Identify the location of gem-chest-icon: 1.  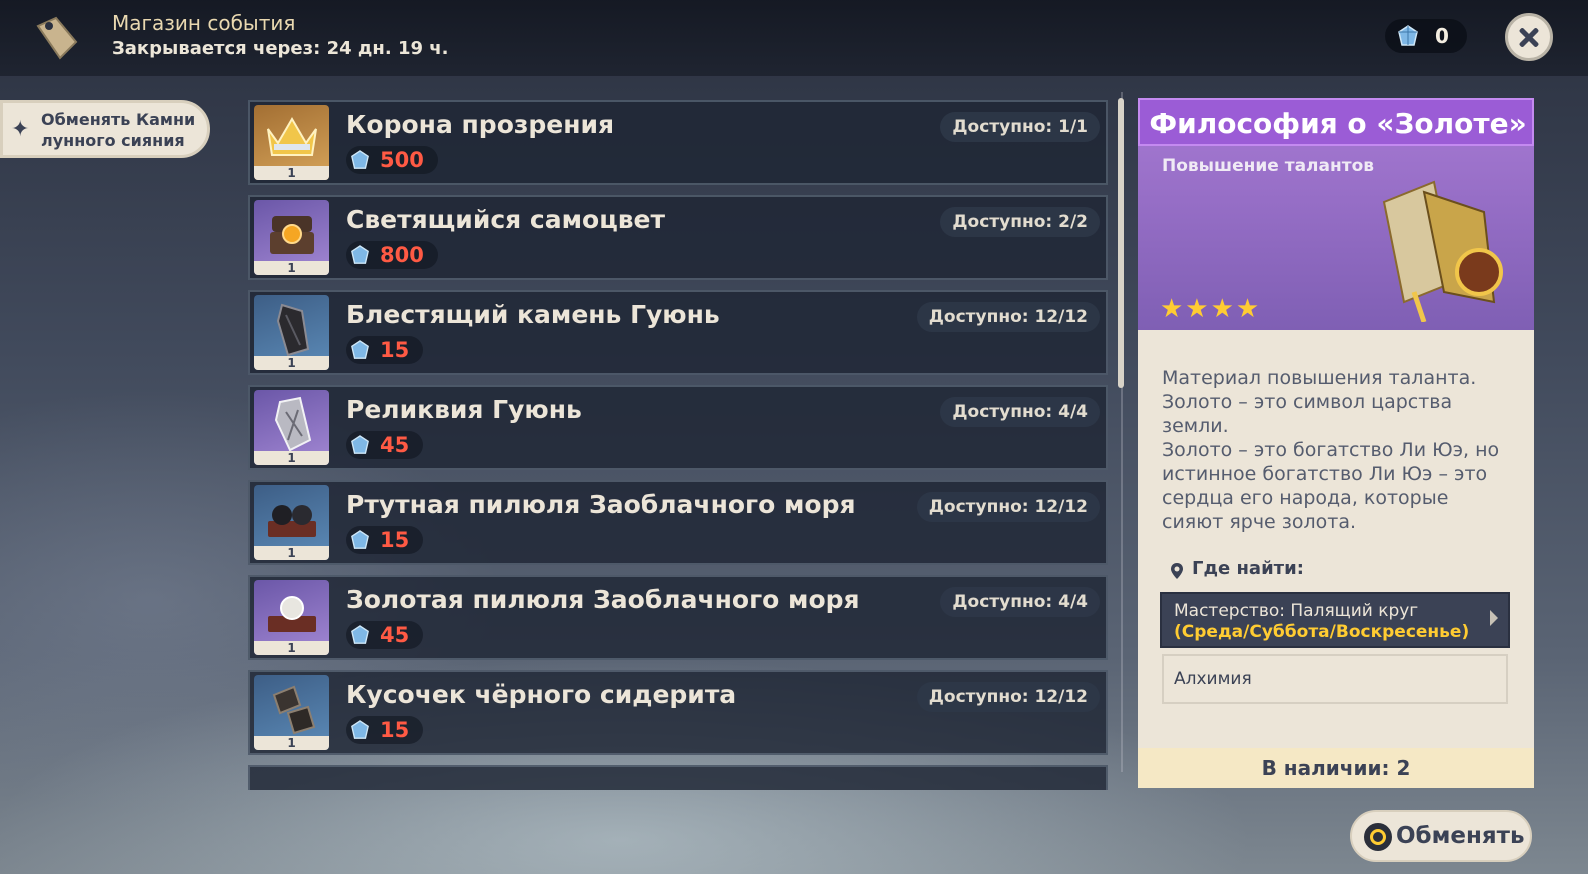
(291, 237).